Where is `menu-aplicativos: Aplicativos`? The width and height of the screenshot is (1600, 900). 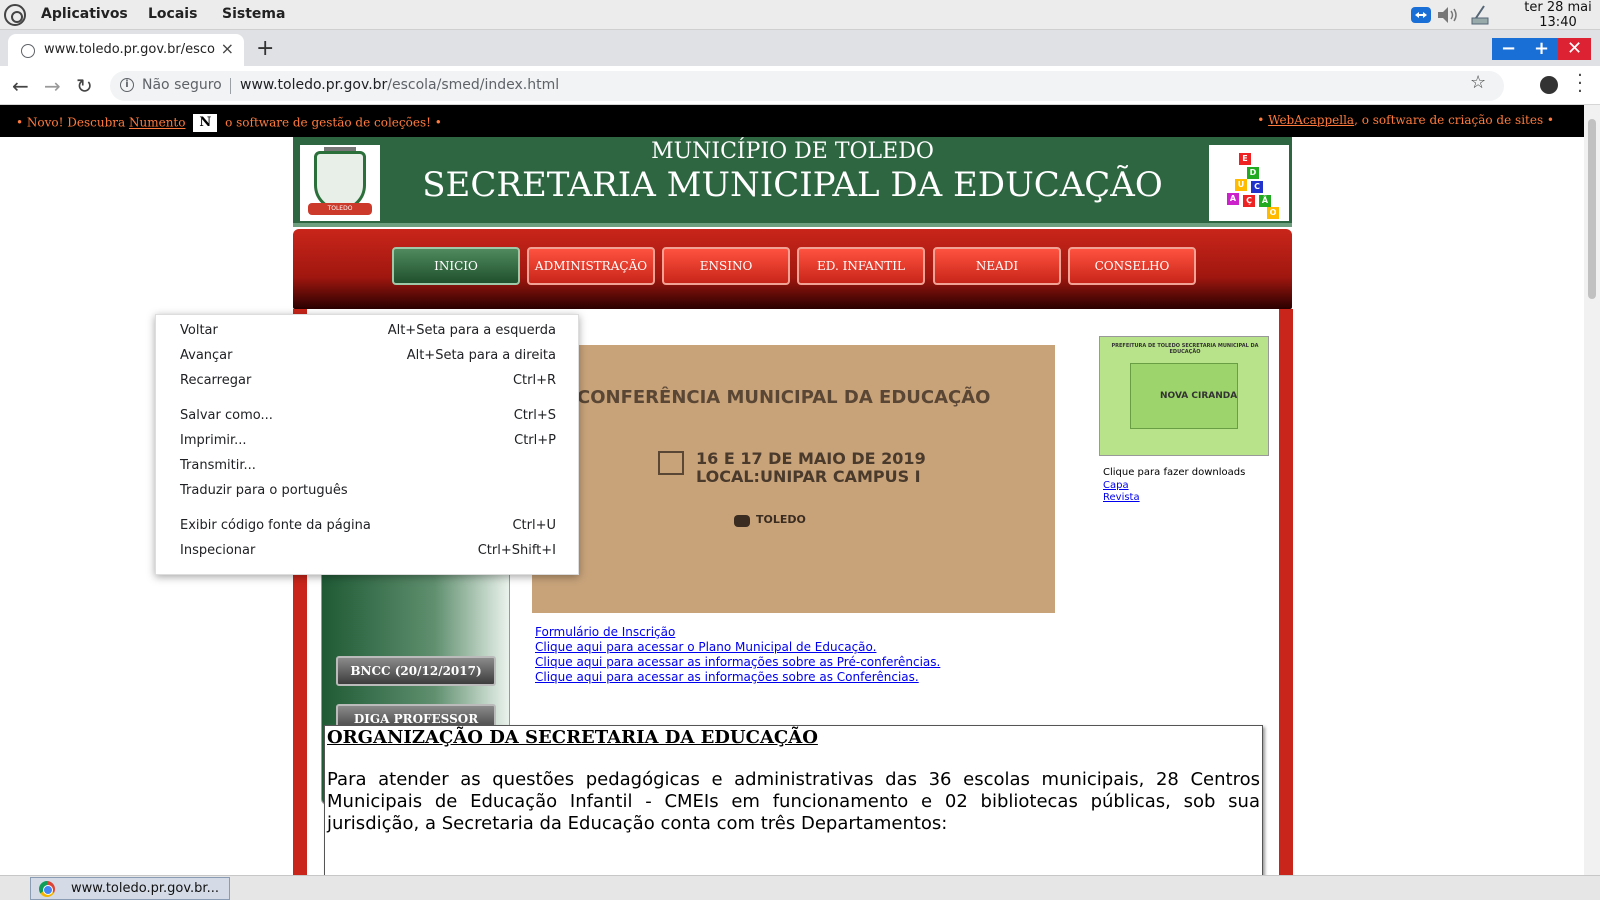
menu-aplicativos: Aplicativos is located at coordinates (84, 14).